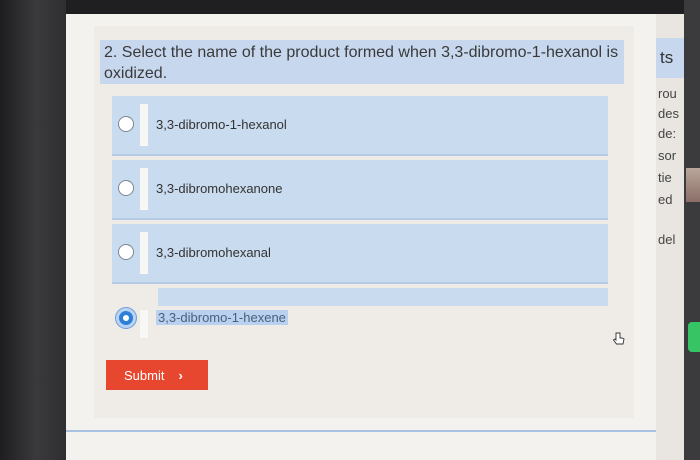  I want to click on answer-option-2: 3,3-dibromohexanone, so click(360, 190).